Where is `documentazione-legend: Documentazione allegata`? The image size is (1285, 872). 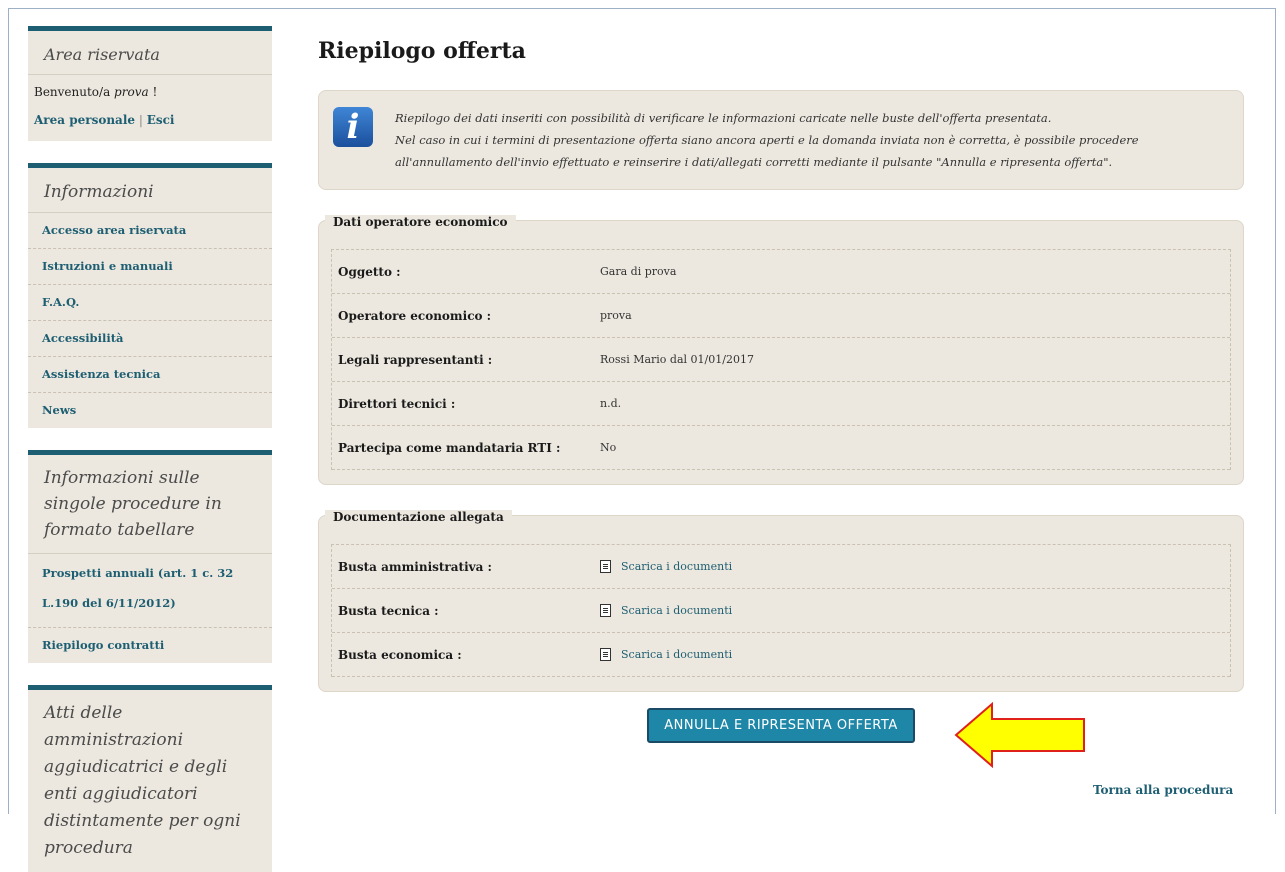
documentazione-legend: Documentazione allegata is located at coordinates (418, 517).